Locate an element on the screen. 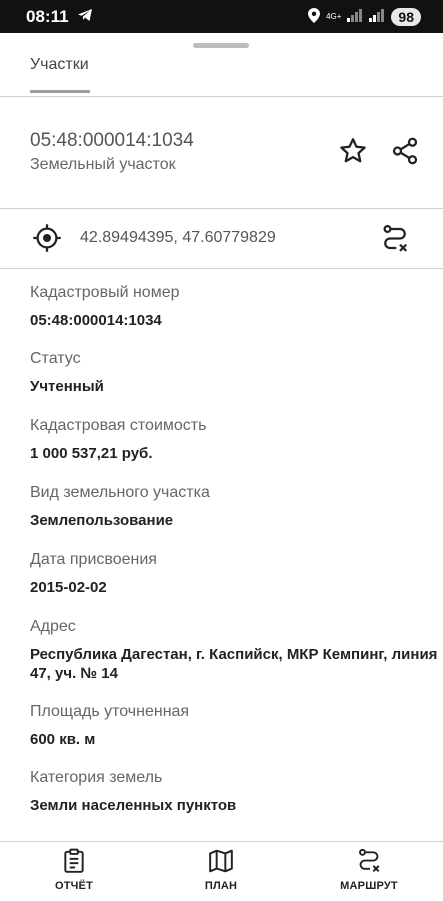 Image resolution: width=443 pixels, height=901 pixels. location-icon is located at coordinates (314, 16).